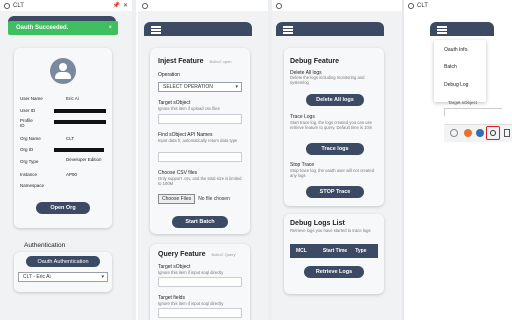 The width and height of the screenshot is (512, 320). What do you see at coordinates (317, 223) in the screenshot?
I see `debug-list-title: Debug Logs List` at bounding box center [317, 223].